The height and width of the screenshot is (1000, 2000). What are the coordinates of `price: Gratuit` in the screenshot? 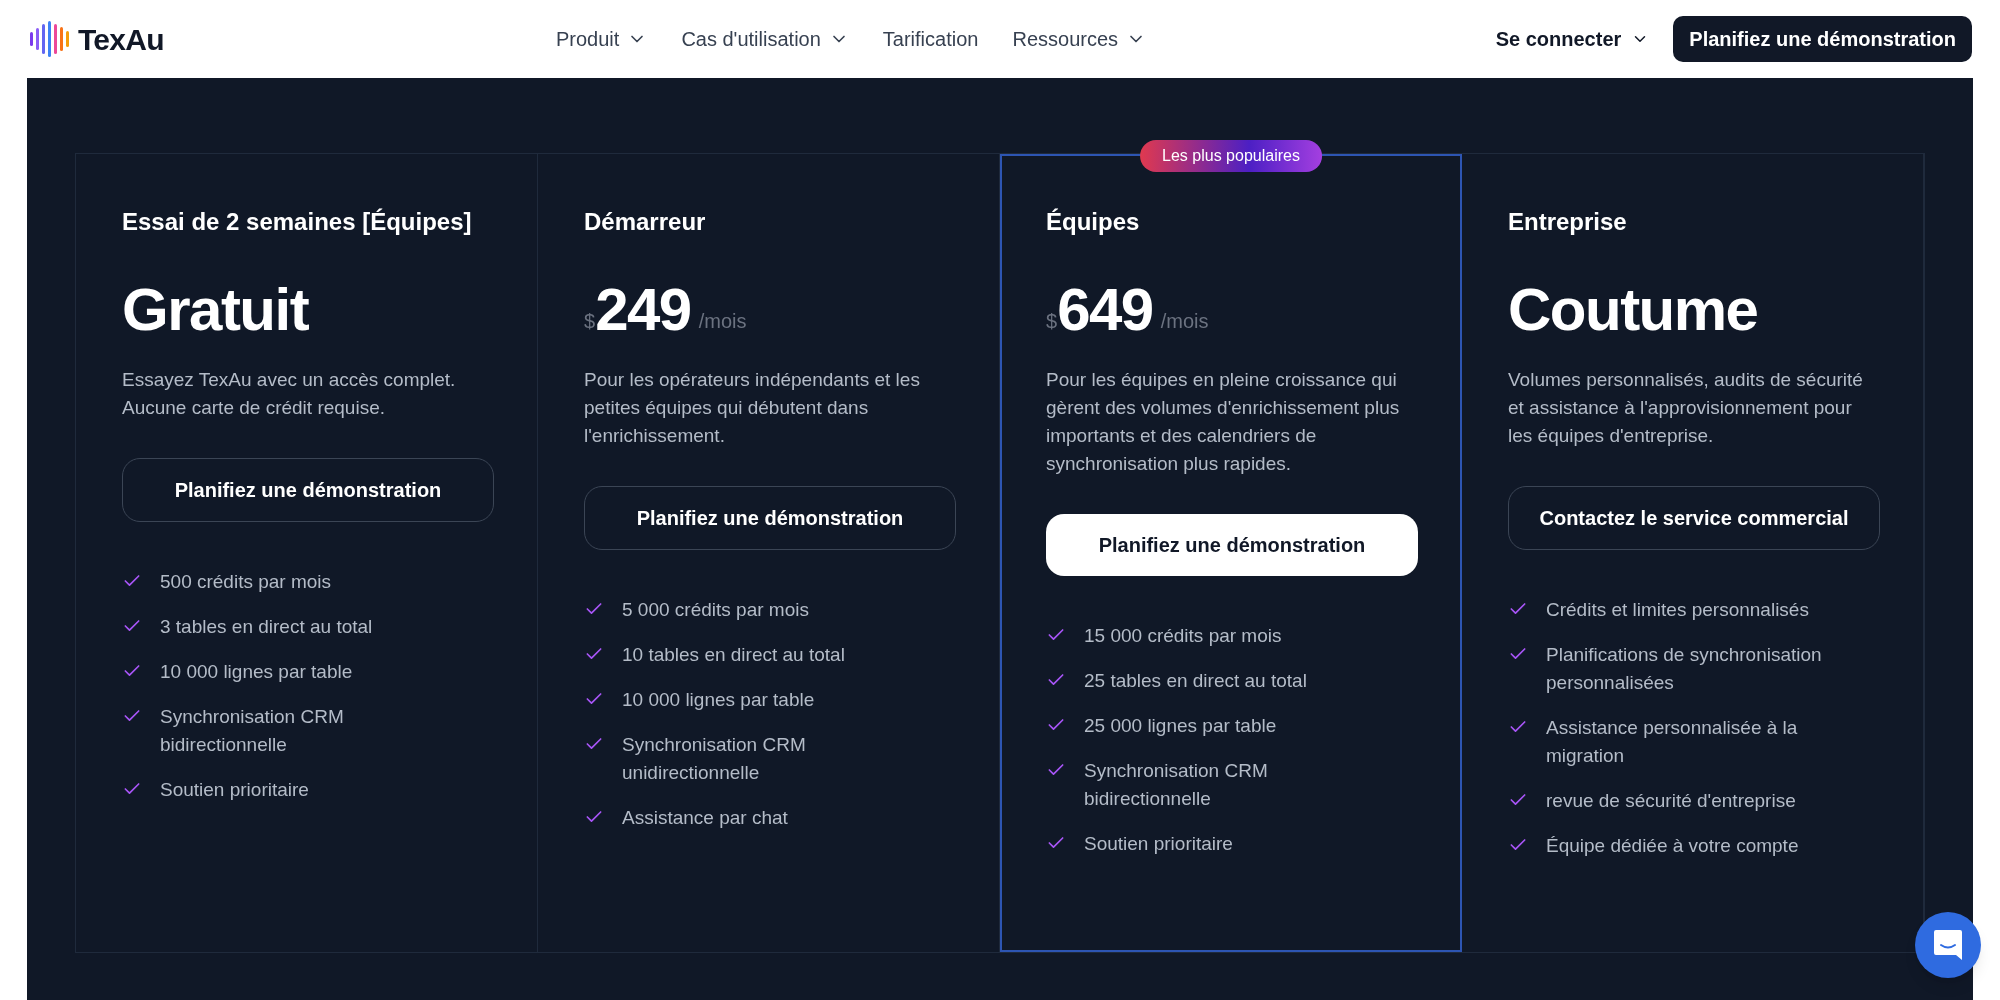 It's located at (215, 310).